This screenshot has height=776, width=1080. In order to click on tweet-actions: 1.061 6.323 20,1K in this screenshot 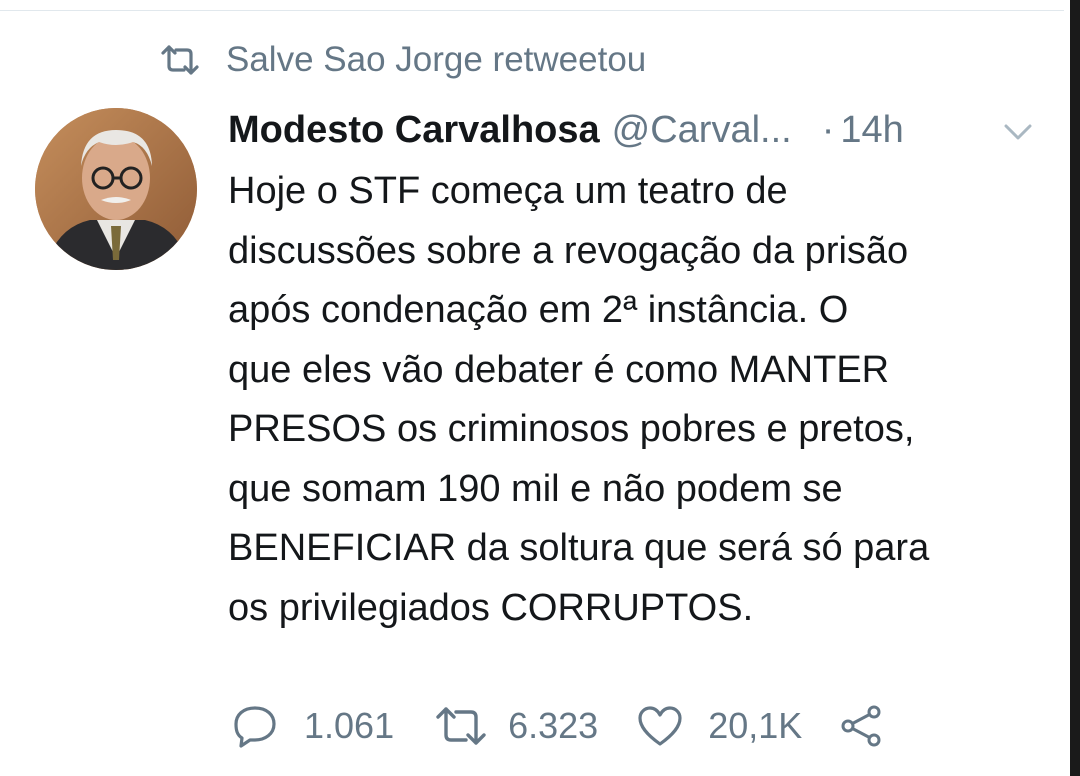, I will do `click(558, 726)`.